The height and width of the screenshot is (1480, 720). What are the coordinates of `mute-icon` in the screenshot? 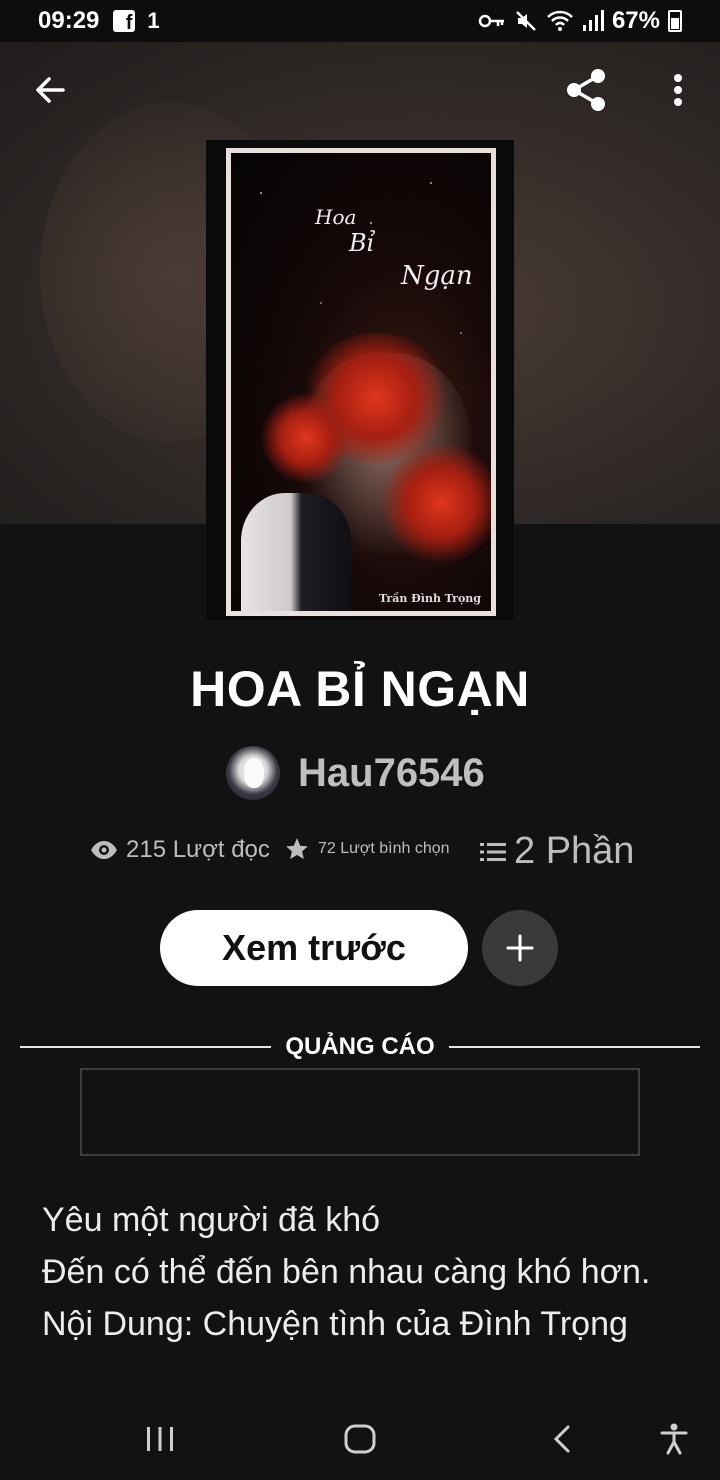 It's located at (526, 21).